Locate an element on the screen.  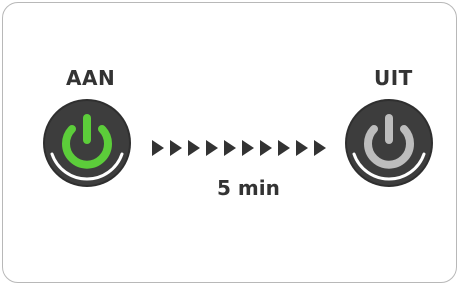
power-off-button is located at coordinates (389, 143).